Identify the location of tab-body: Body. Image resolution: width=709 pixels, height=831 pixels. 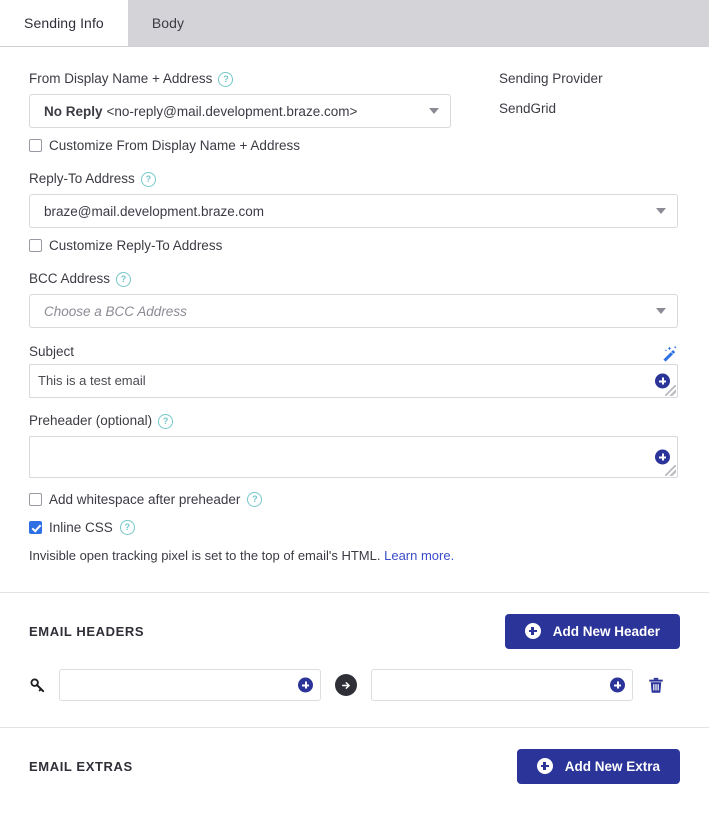
(168, 23).